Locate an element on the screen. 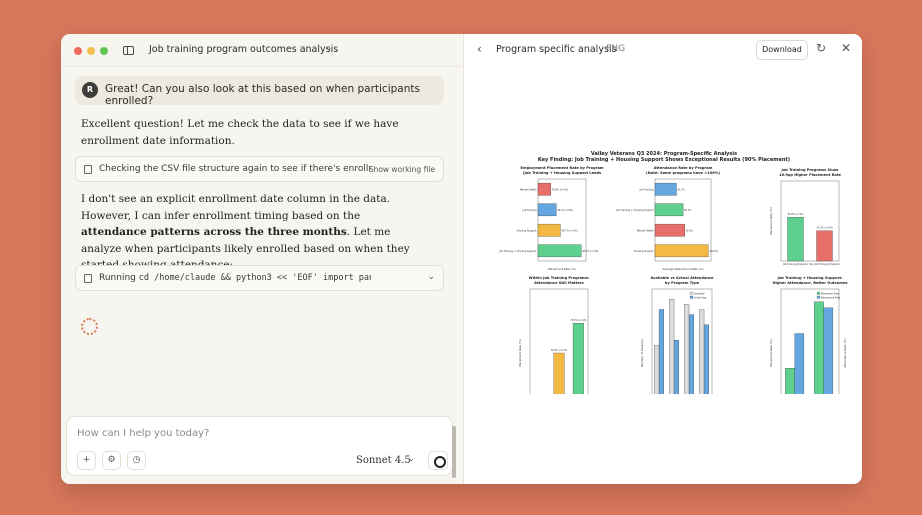  panel-within-title: Within Job Training Programs: is located at coordinates (559, 278).